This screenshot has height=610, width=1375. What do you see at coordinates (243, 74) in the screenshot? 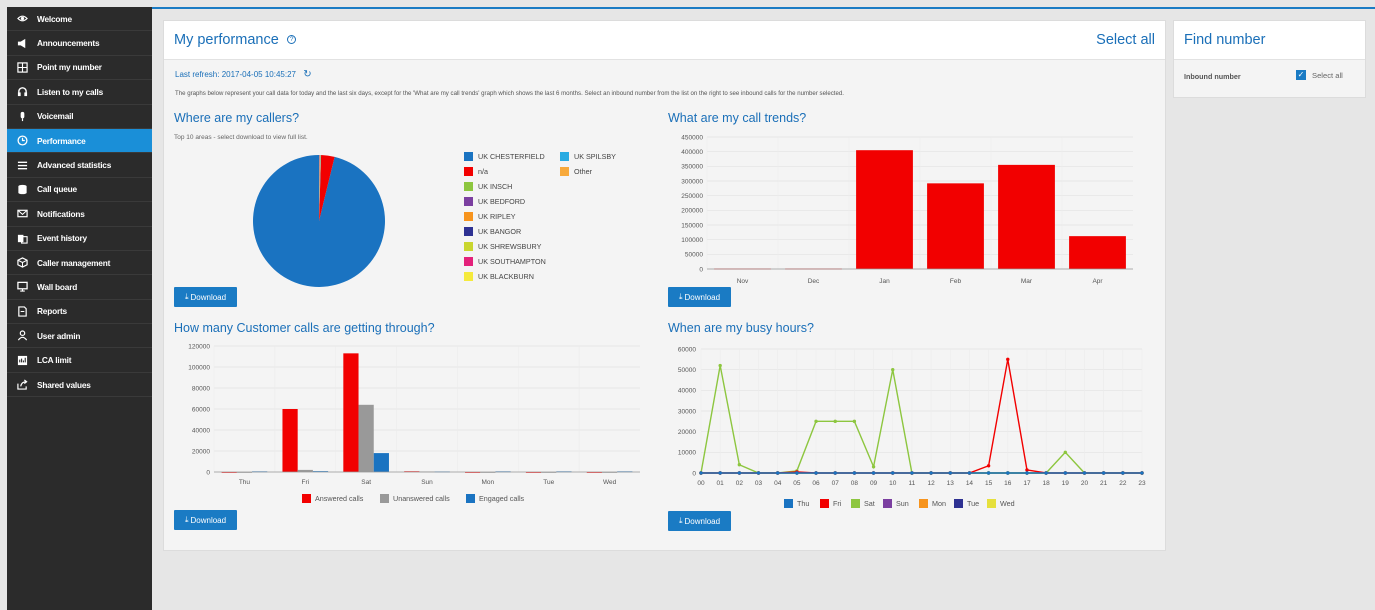
I see `last-refresh: Last refresh: 2017-04-05 10:45:27 ↻` at bounding box center [243, 74].